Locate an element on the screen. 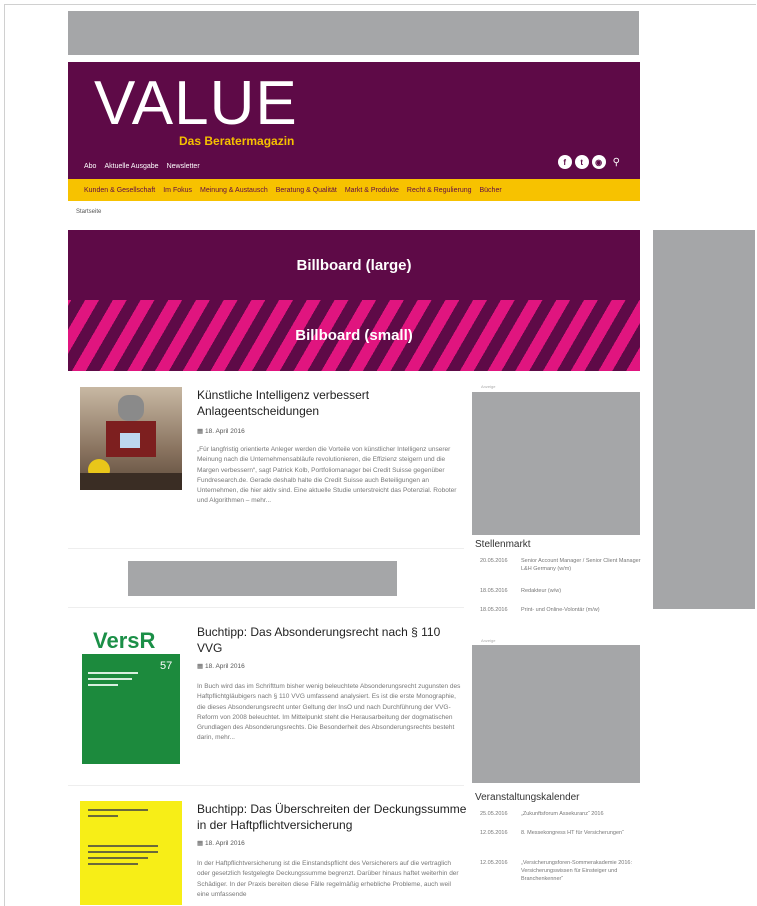 This screenshot has height=906, width=757. billboard-small-label: Billboard (small) is located at coordinates (354, 335).